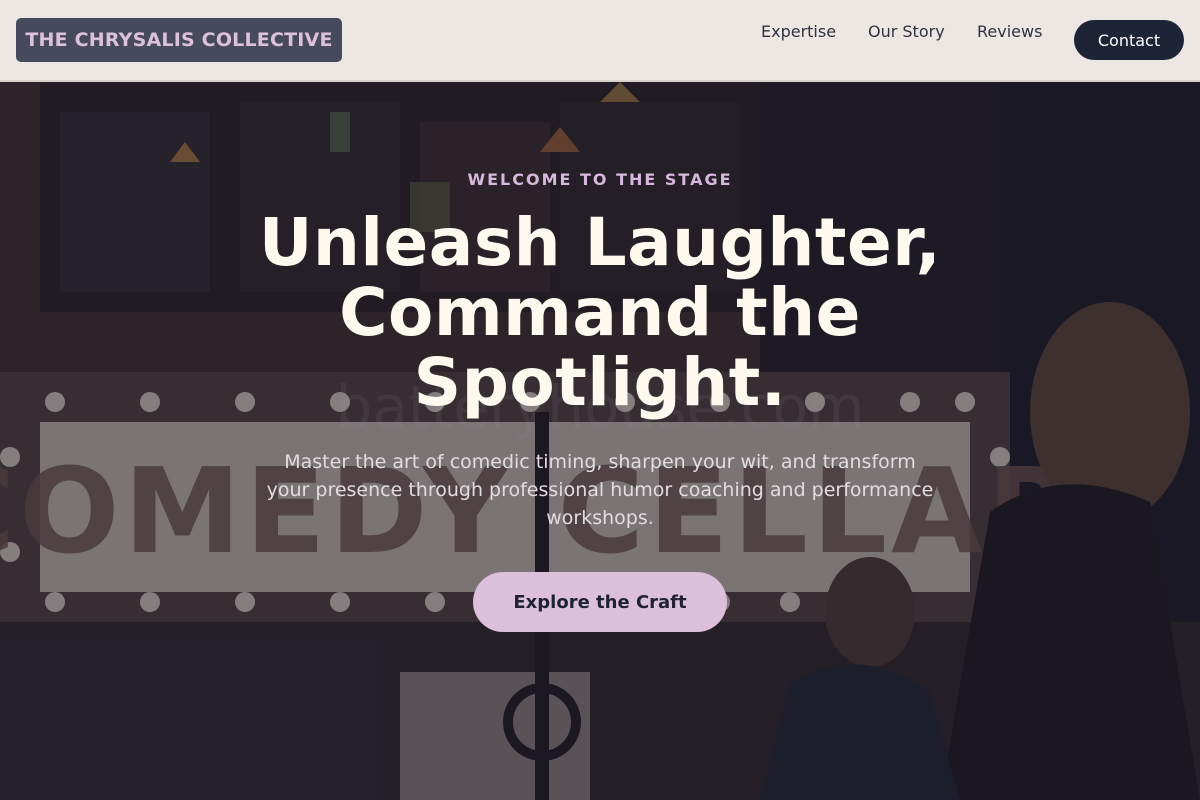  Describe the element at coordinates (179, 40) in the screenshot. I see `brand-logo: THE CHRYSALIS COLLECTIVE` at that location.